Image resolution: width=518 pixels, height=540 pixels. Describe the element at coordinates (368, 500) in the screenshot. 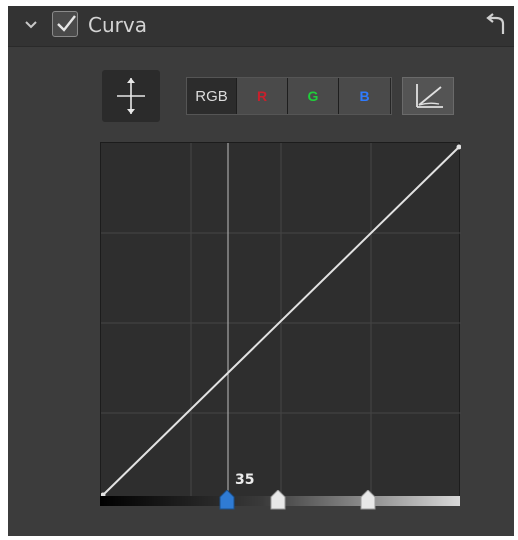

I see `white-point-handle` at that location.